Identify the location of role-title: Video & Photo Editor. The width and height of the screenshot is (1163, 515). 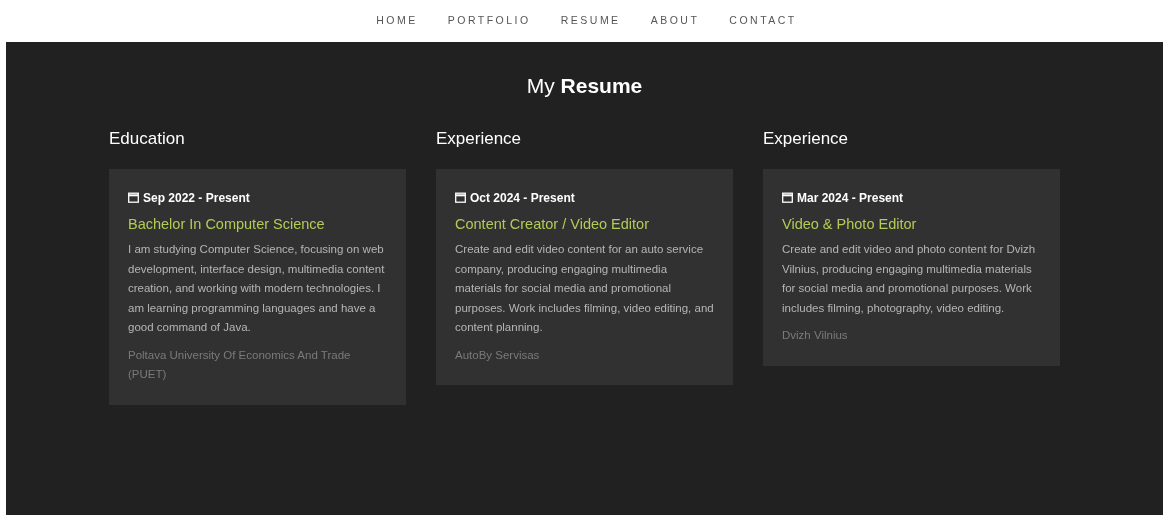
(850, 224).